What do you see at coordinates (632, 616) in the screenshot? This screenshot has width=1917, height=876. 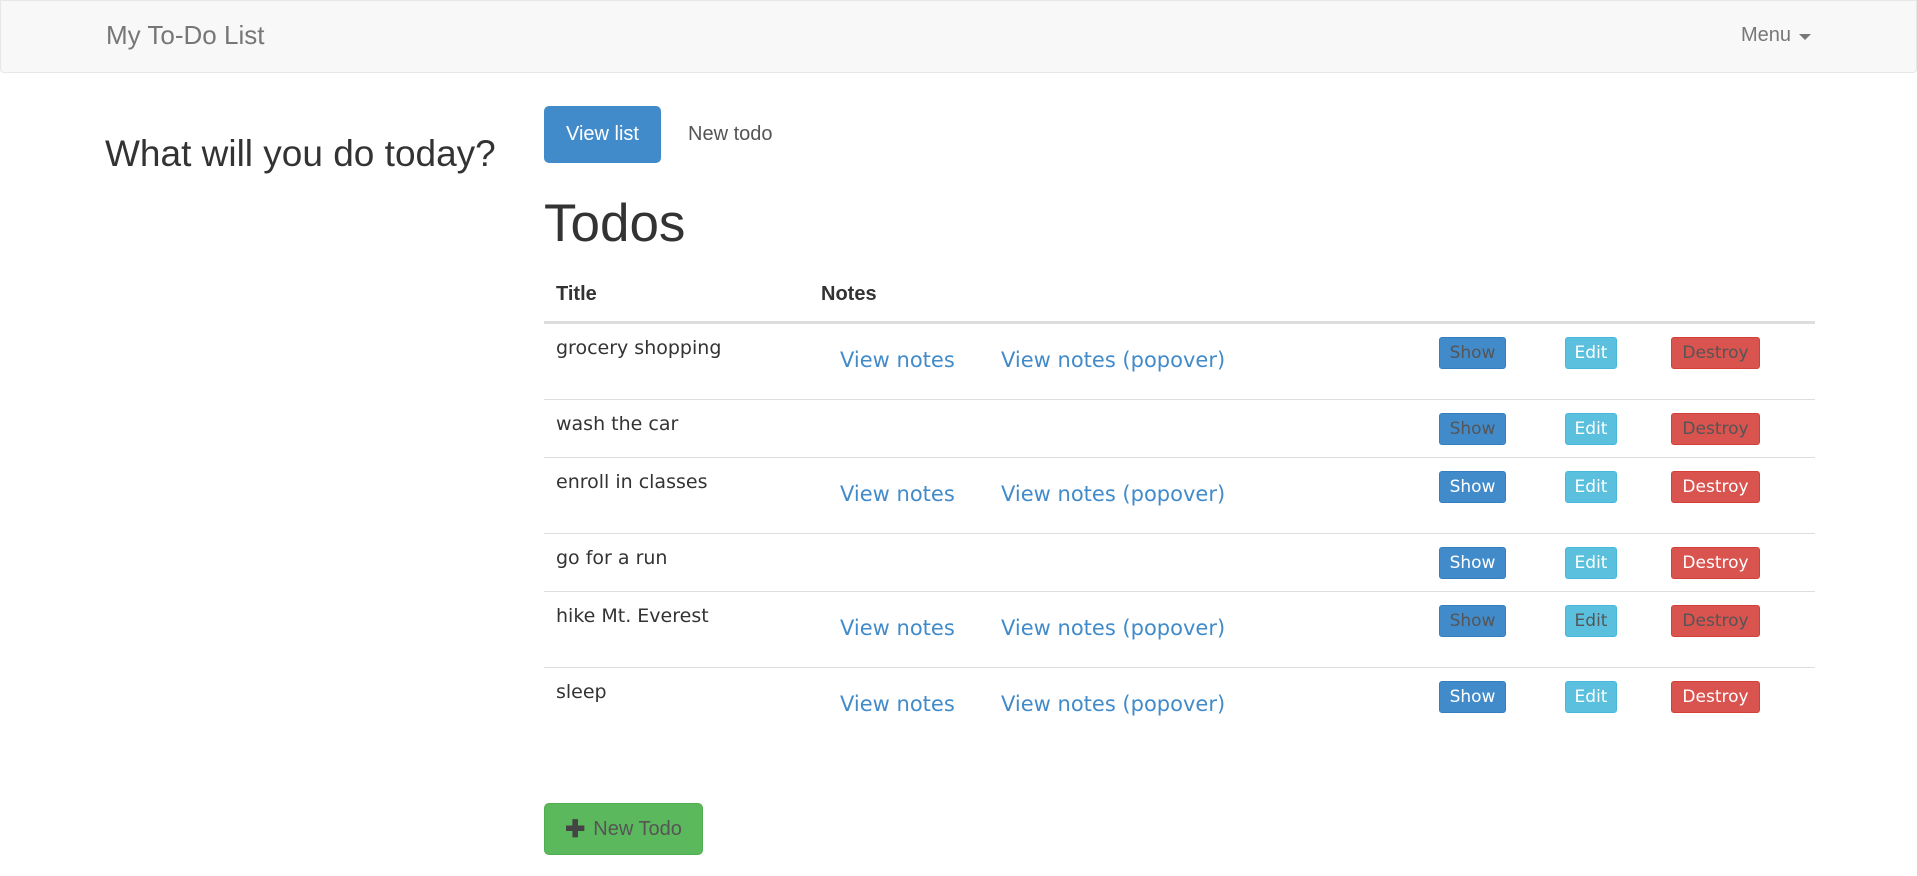 I see `todo-title: hike Mt. Everest` at bounding box center [632, 616].